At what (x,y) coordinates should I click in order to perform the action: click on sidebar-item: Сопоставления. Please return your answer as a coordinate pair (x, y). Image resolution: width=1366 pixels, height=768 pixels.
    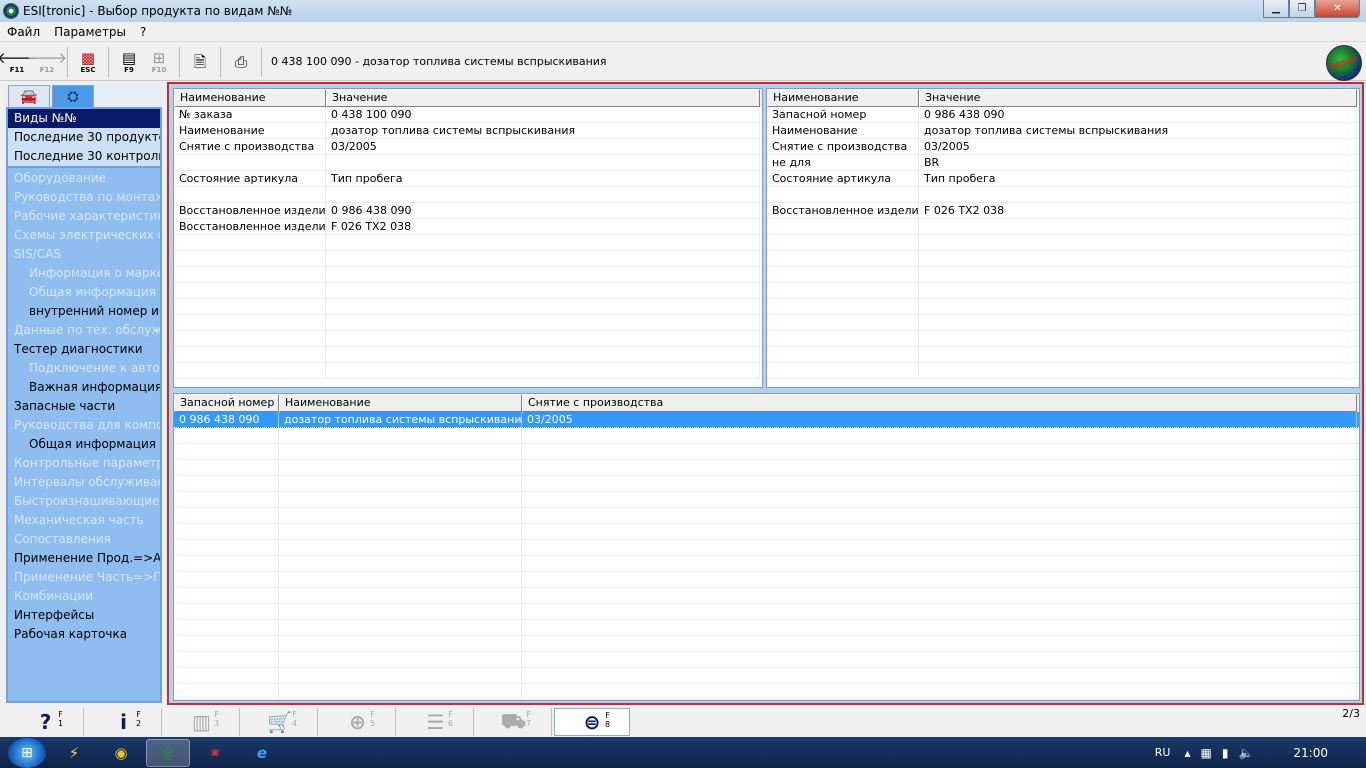
    Looking at the image, I should click on (84, 539).